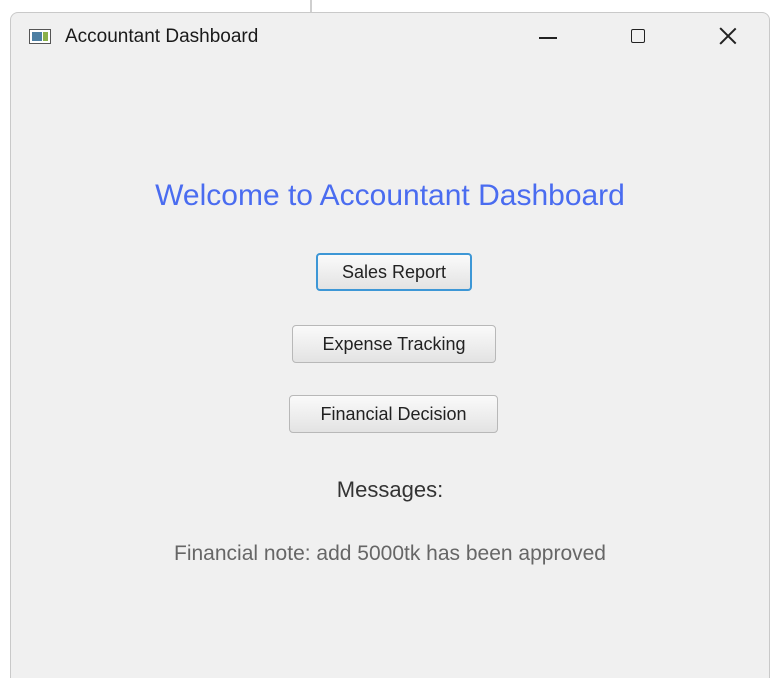 The image size is (778, 678). I want to click on maximize-button, so click(638, 37).